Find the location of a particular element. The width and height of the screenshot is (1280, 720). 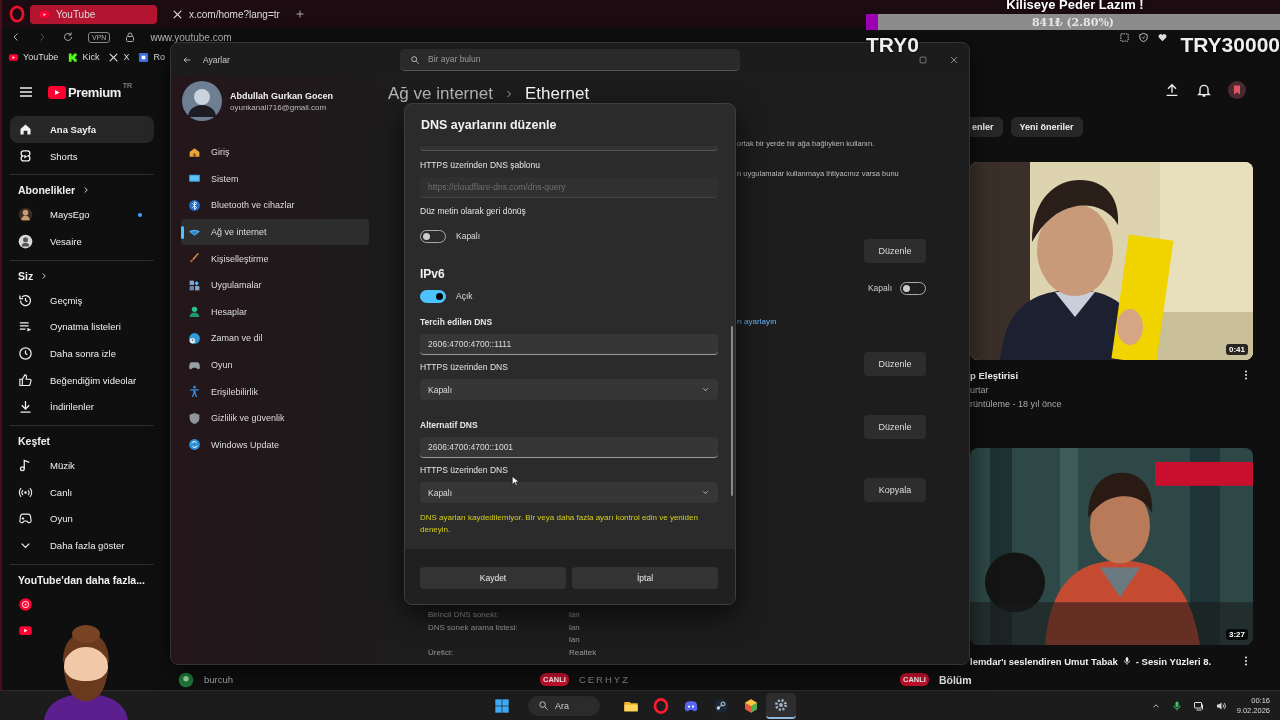

section-heading: Siz is located at coordinates (26, 275).